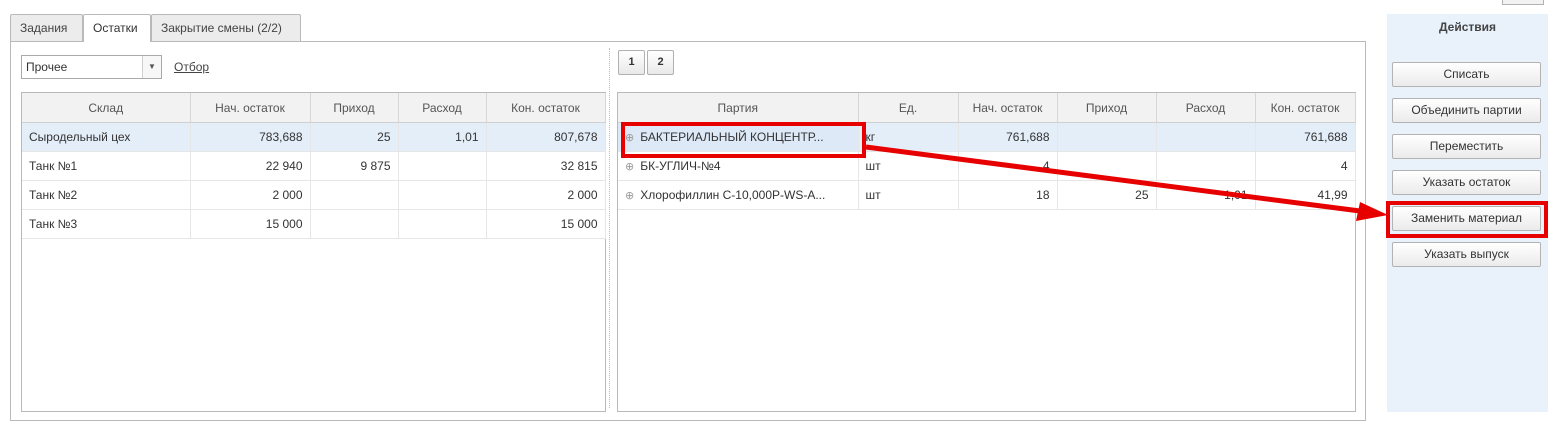 This screenshot has height=421, width=1554. Describe the element at coordinates (250, 224) in the screenshot. I see `opening-balance: 15 000` at that location.